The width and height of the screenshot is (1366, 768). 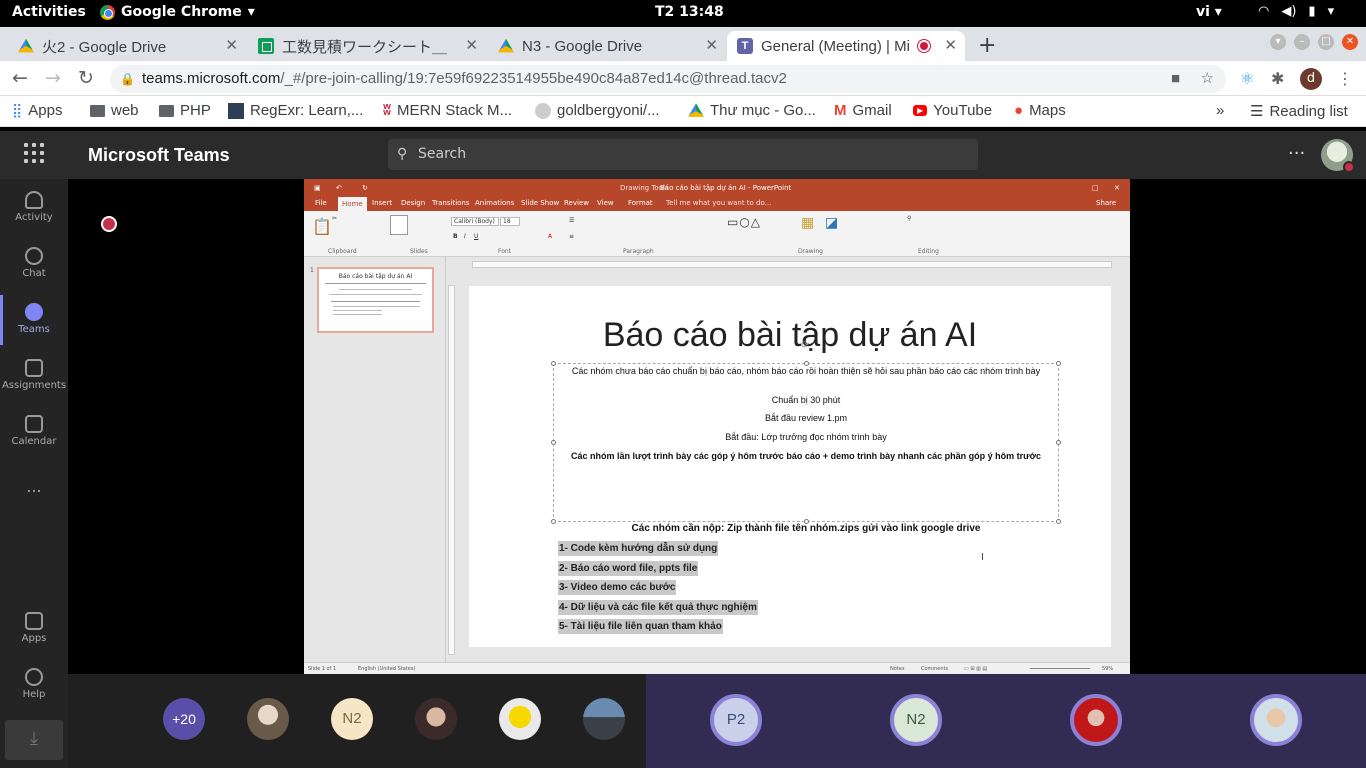 What do you see at coordinates (582, 46) in the screenshot?
I see `tab-title: N3 - Google Drive` at bounding box center [582, 46].